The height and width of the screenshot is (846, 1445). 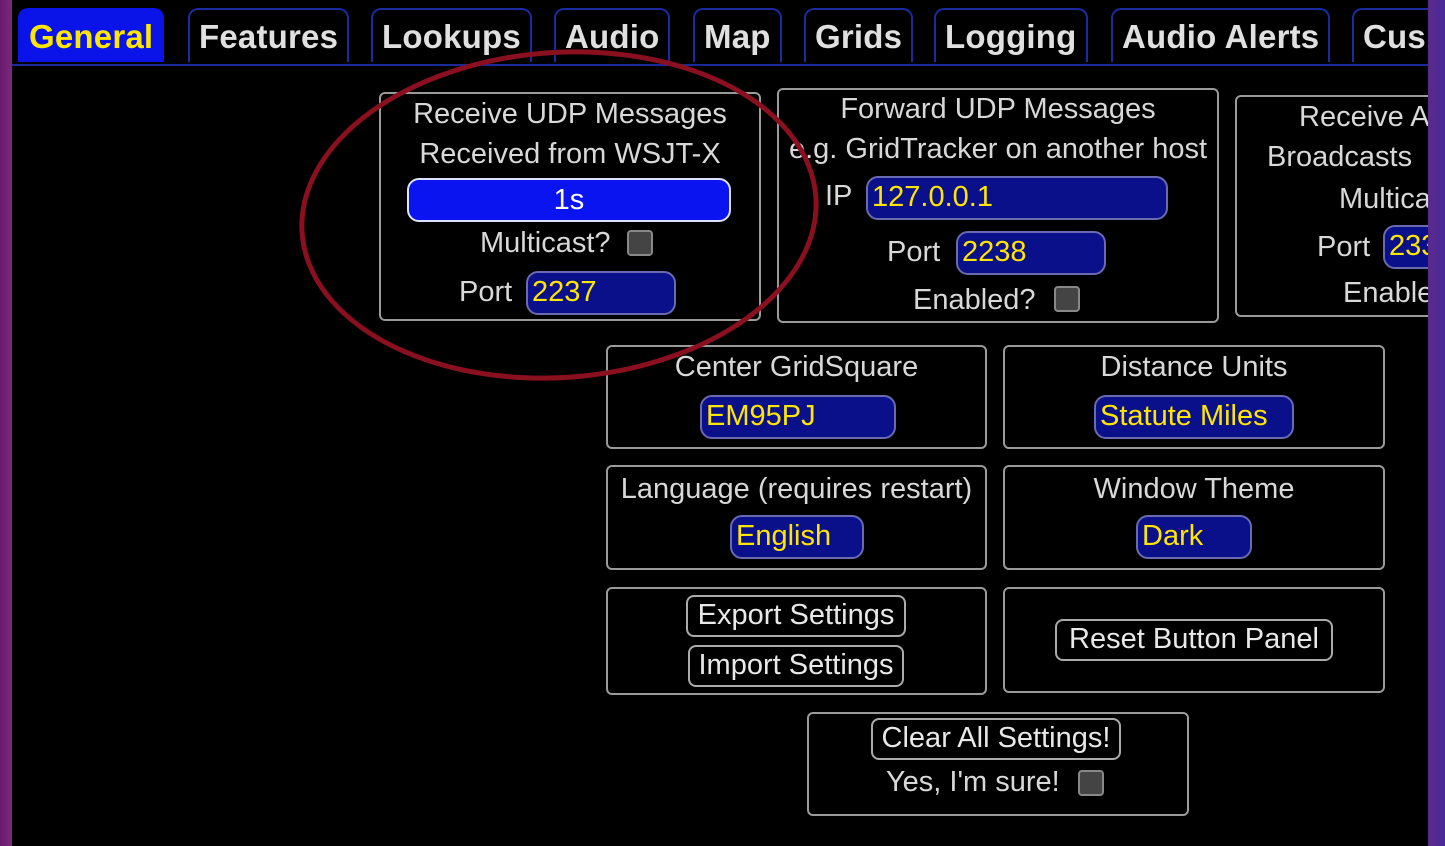 What do you see at coordinates (796, 616) in the screenshot?
I see `export-settings-button: Export Settings` at bounding box center [796, 616].